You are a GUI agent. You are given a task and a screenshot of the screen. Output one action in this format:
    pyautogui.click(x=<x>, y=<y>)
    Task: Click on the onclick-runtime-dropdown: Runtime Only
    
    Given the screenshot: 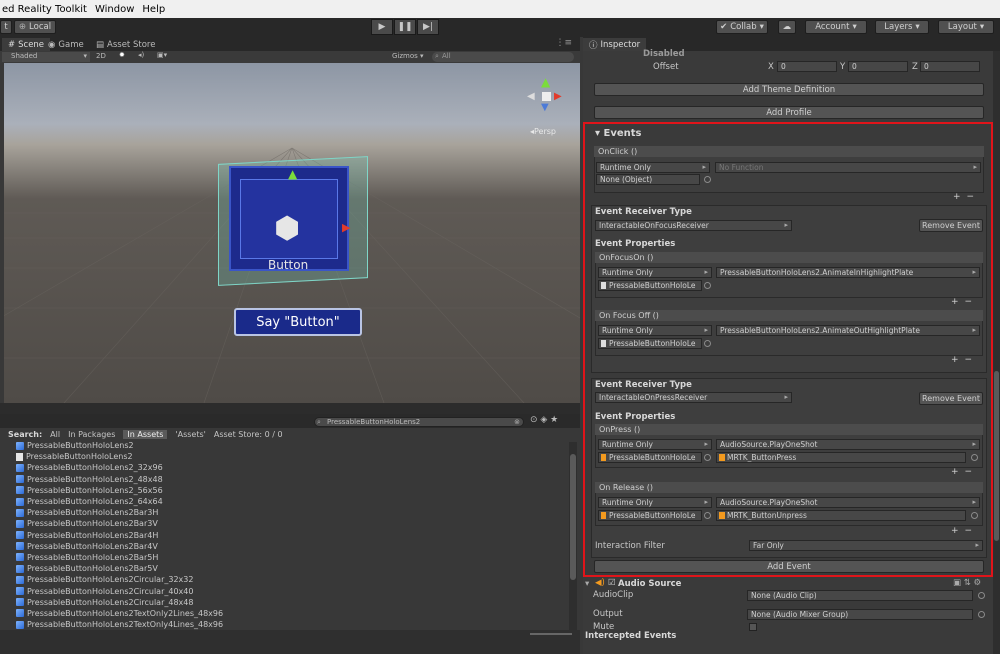 What is the action you would take?
    pyautogui.click(x=653, y=167)
    